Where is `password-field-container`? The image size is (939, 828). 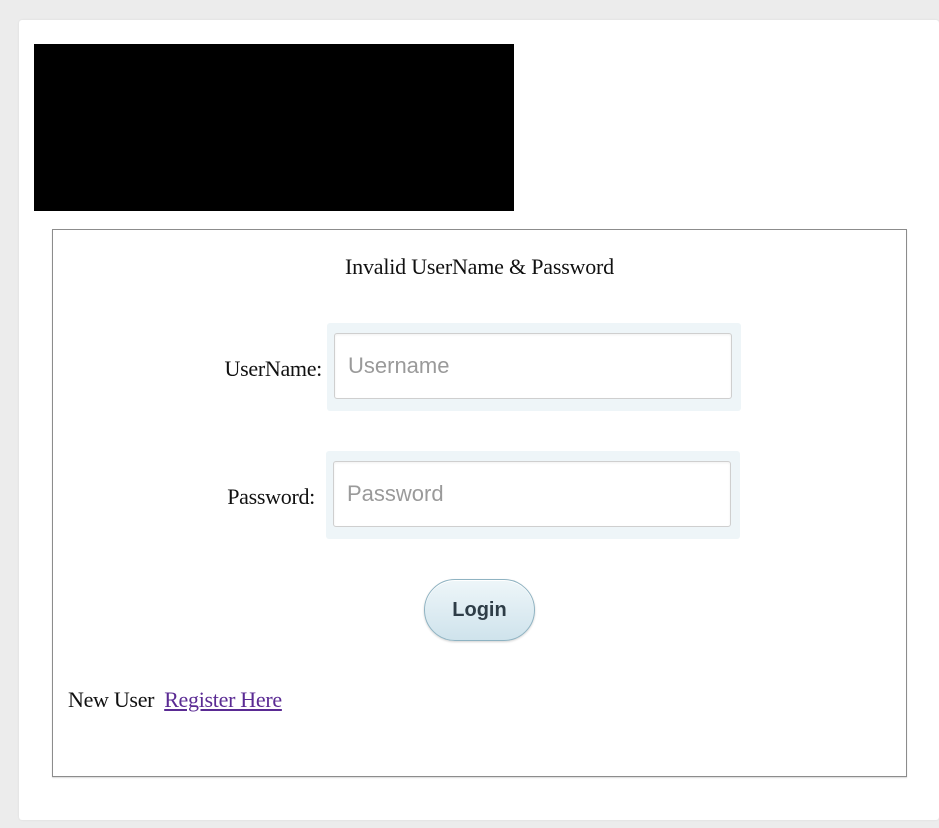 password-field-container is located at coordinates (533, 495).